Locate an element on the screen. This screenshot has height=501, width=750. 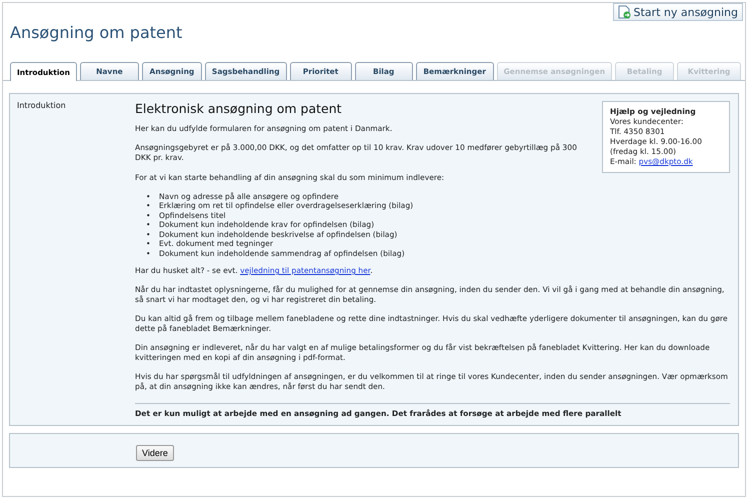
next-button: Videre is located at coordinates (155, 453).